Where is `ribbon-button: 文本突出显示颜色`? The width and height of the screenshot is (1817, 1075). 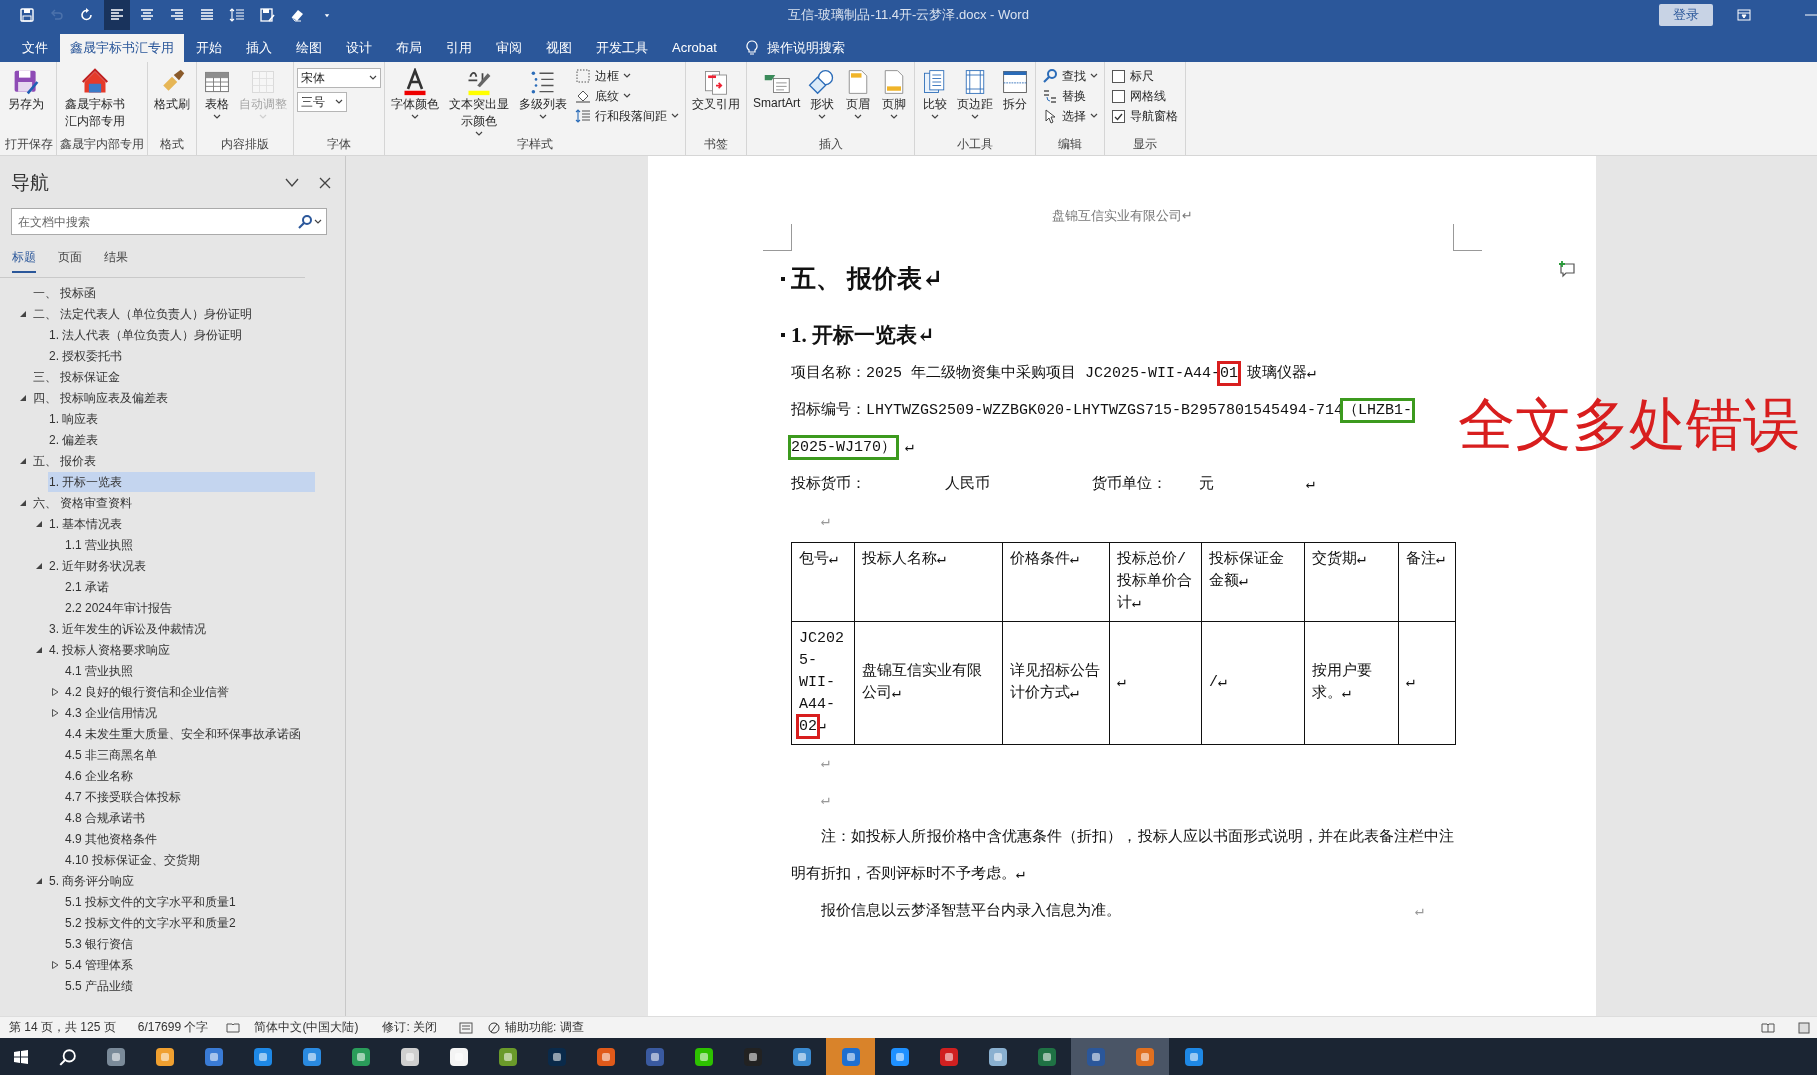
ribbon-button: 文本突出显示颜色 is located at coordinates (479, 101).